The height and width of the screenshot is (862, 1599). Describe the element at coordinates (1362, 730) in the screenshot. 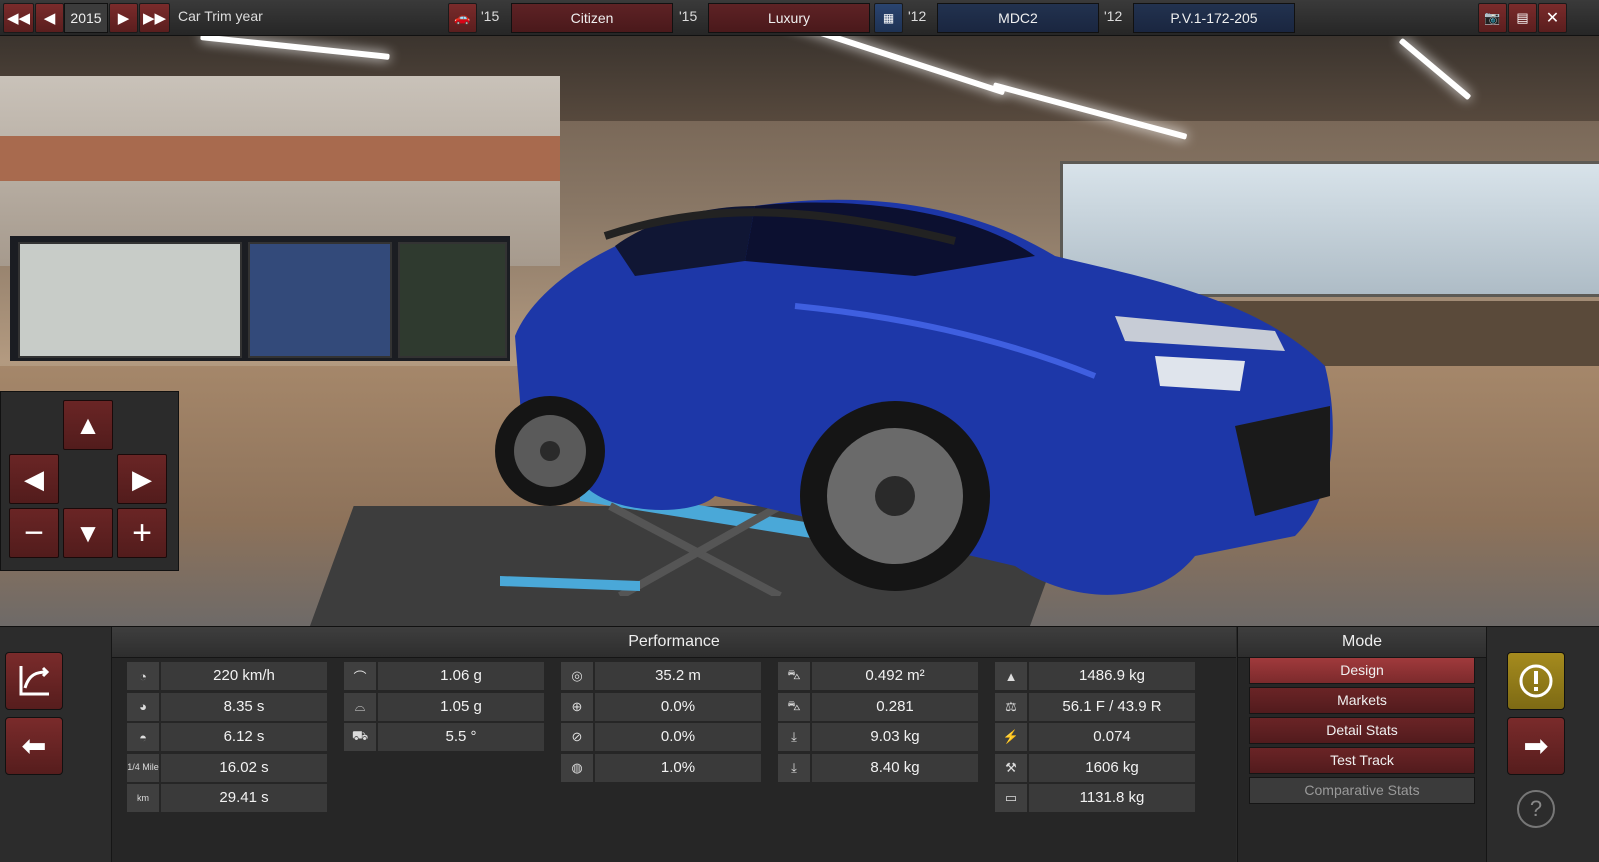

I see `mode-detail-stats-button: Detail Stats` at that location.